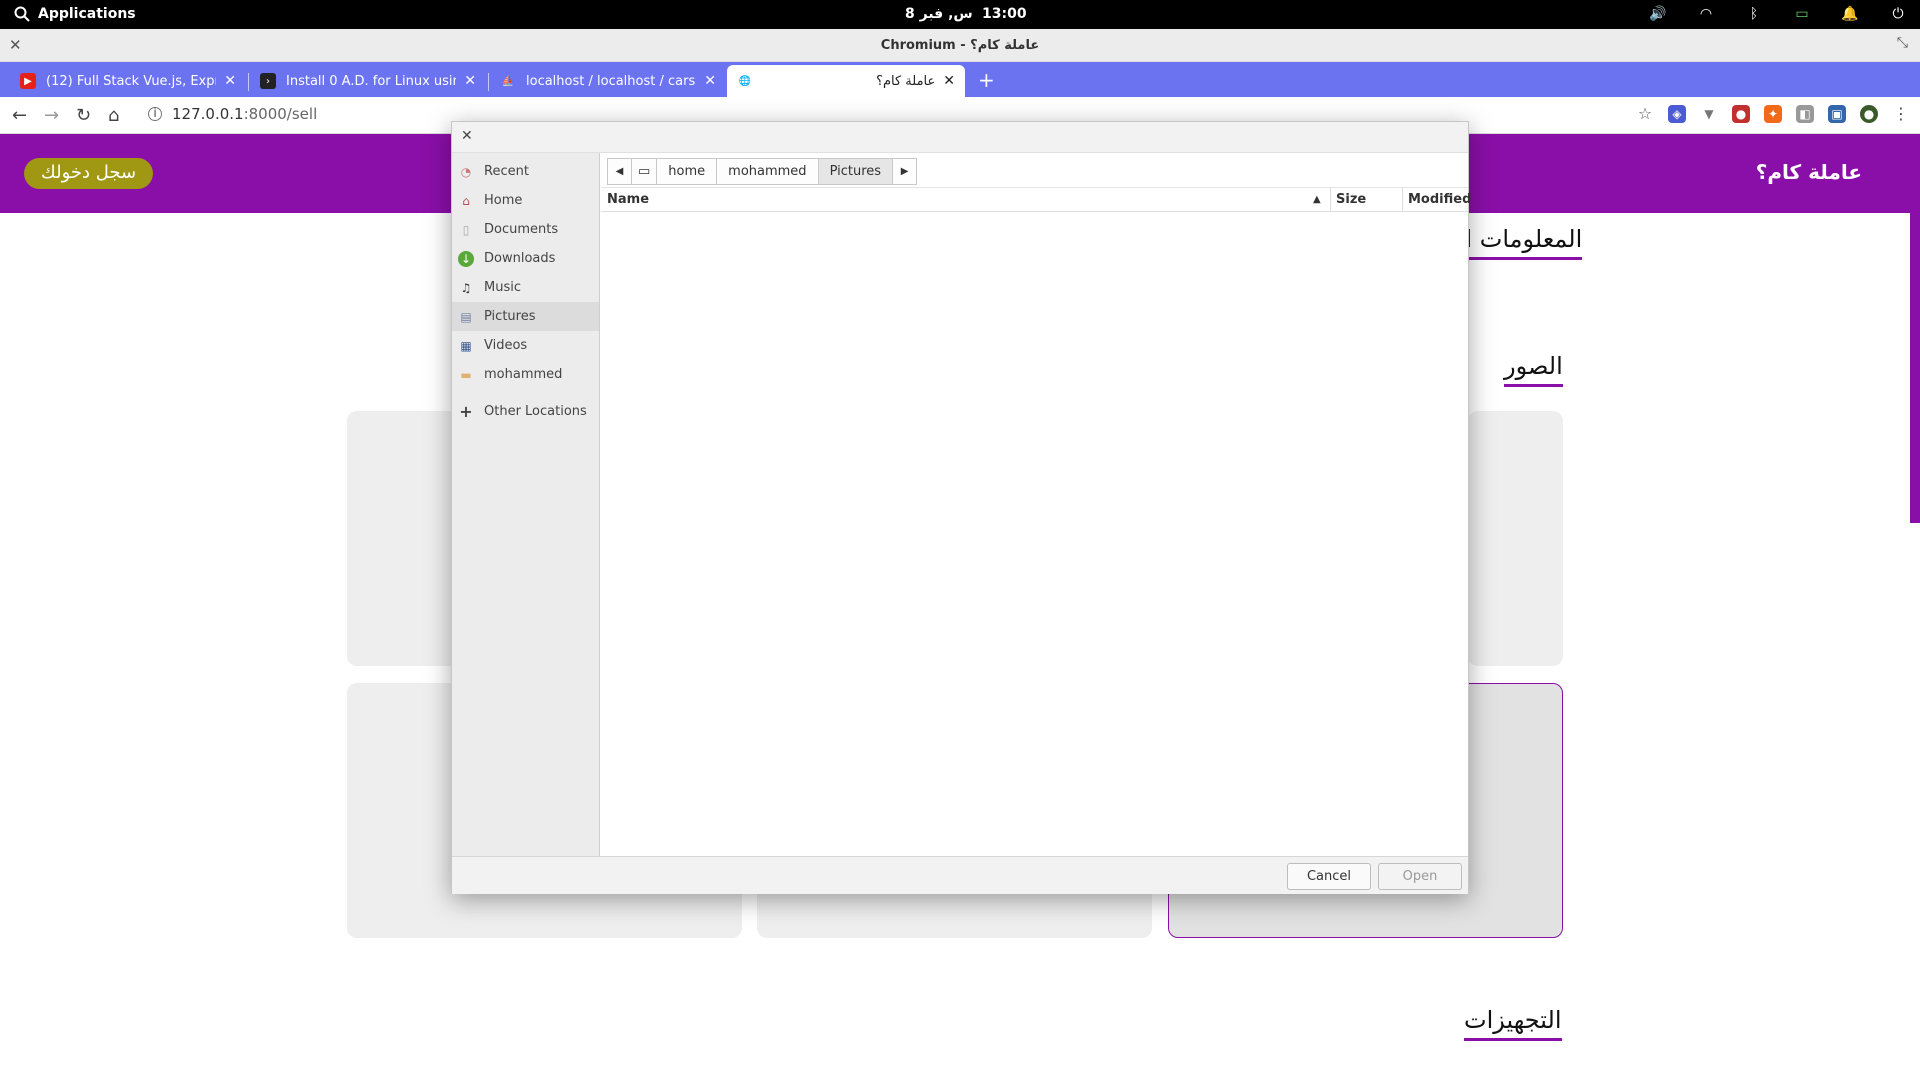 The image size is (1920, 1080). I want to click on photo-slot, so click(1515, 538).